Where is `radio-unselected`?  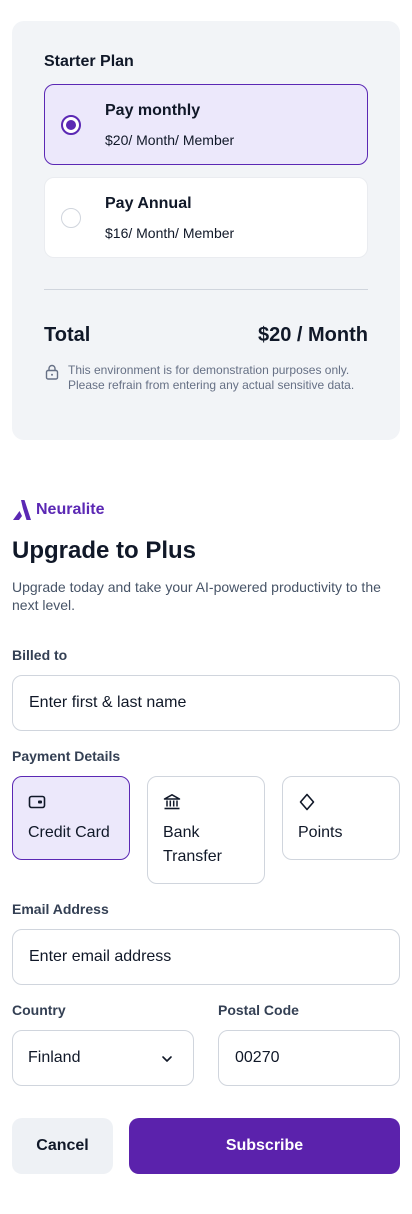 radio-unselected is located at coordinates (71, 218).